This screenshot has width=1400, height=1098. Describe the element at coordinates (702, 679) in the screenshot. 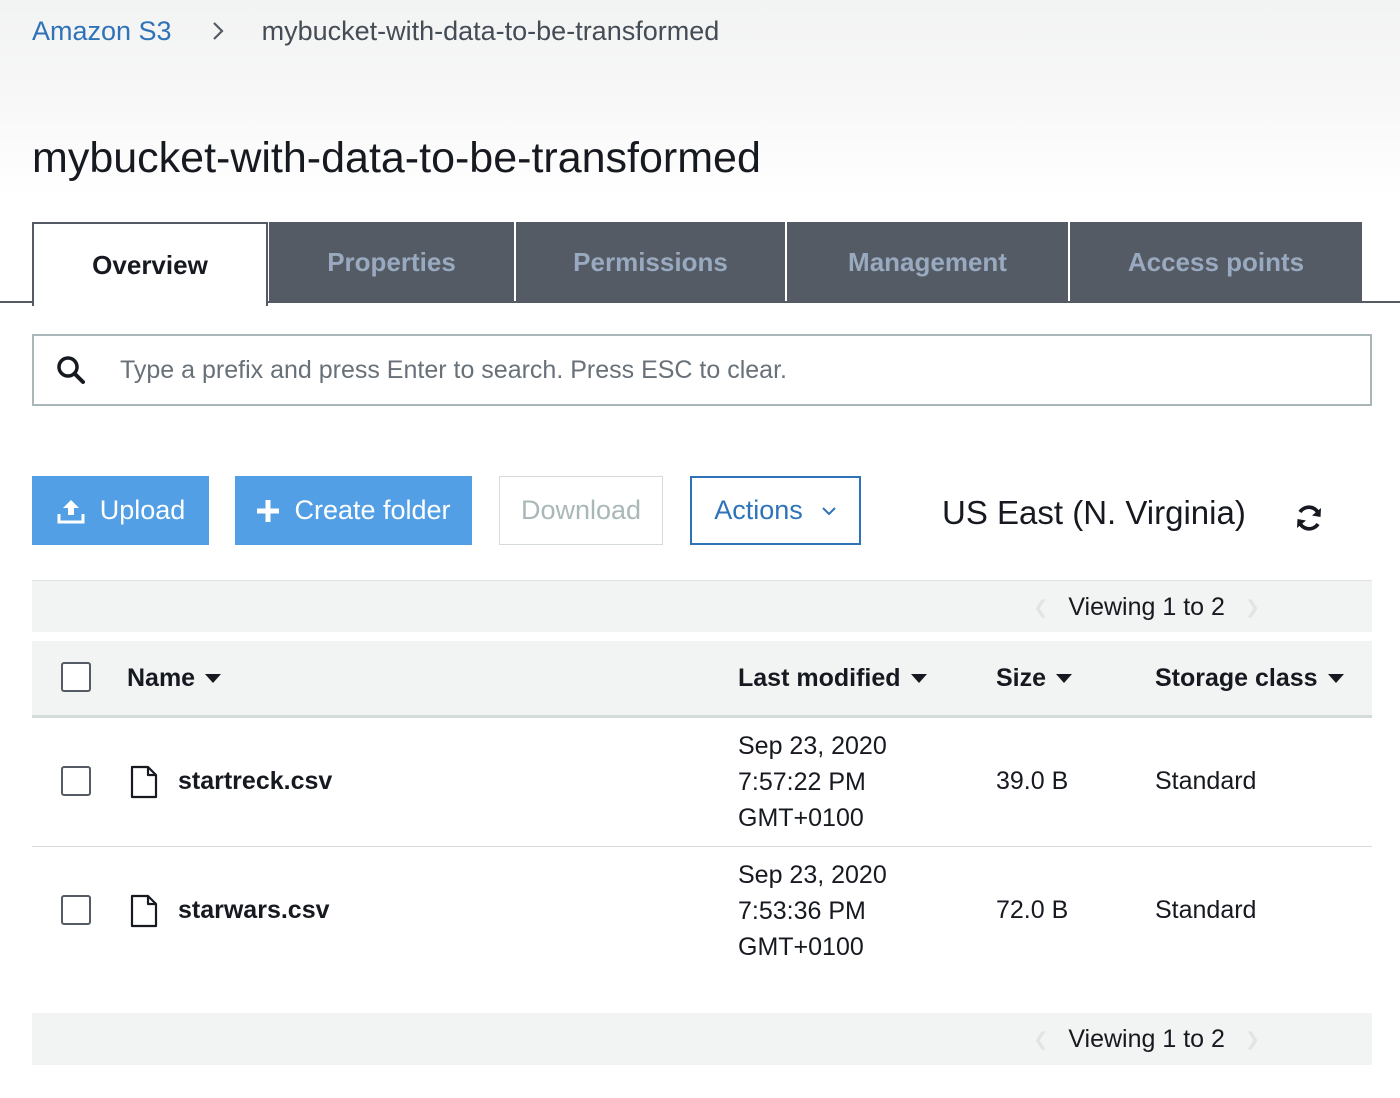

I see `table-header: Name Last modified Size Storage class` at that location.